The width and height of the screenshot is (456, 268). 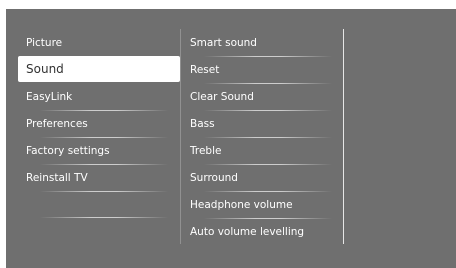 What do you see at coordinates (180, 136) in the screenshot?
I see `column-divider-left` at bounding box center [180, 136].